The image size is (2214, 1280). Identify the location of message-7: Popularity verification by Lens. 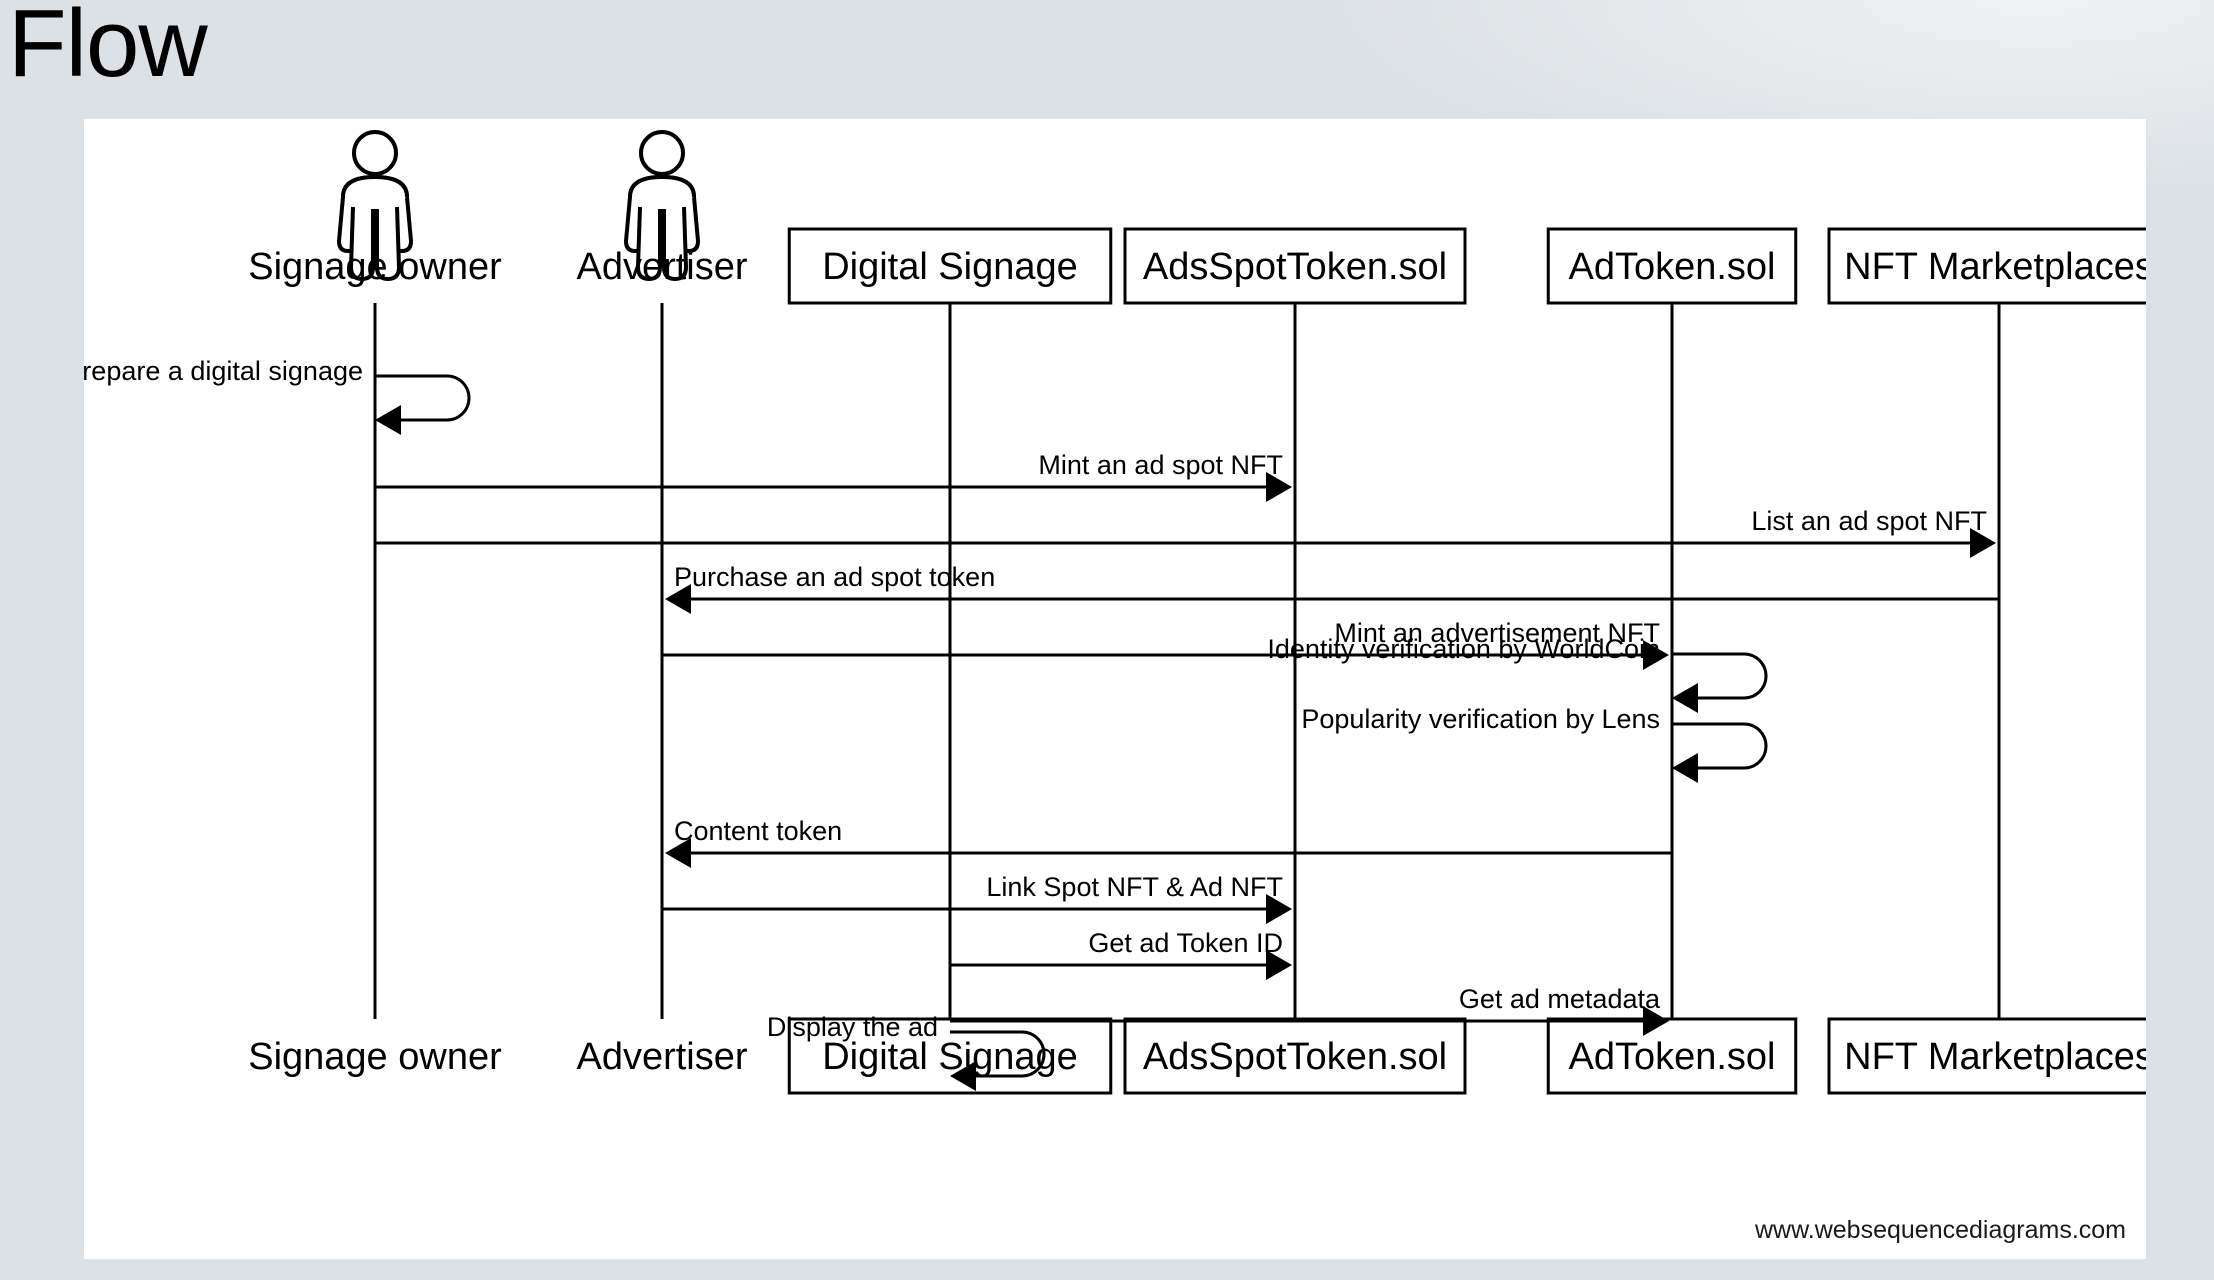
(1534, 743).